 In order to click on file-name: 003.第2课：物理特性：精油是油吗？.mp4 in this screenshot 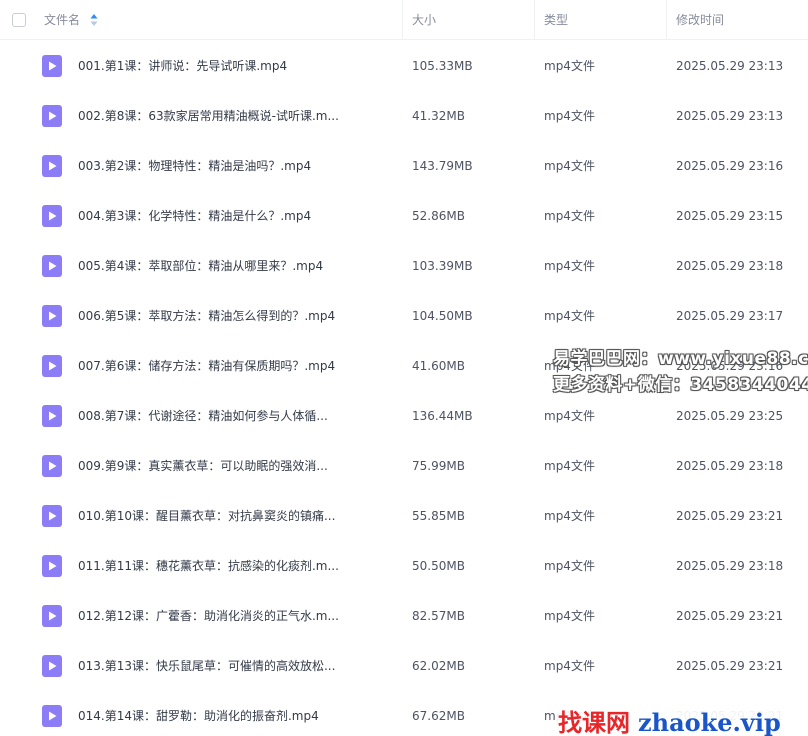, I will do `click(238, 166)`.